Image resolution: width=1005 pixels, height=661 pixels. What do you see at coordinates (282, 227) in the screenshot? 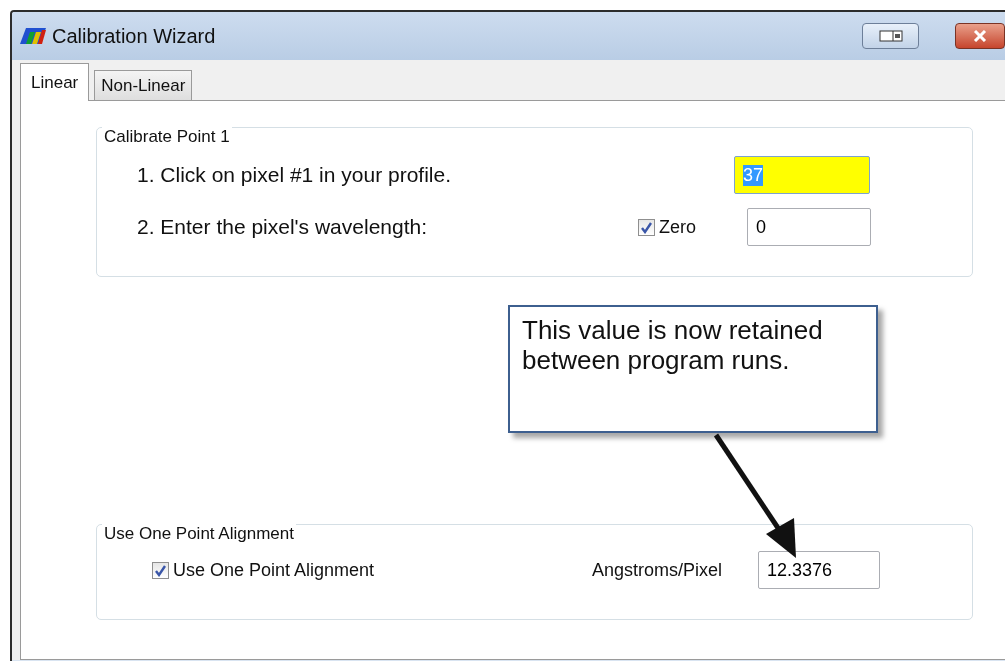
I see `instruction-text: 2. Enter the pixel's wavelength:` at bounding box center [282, 227].